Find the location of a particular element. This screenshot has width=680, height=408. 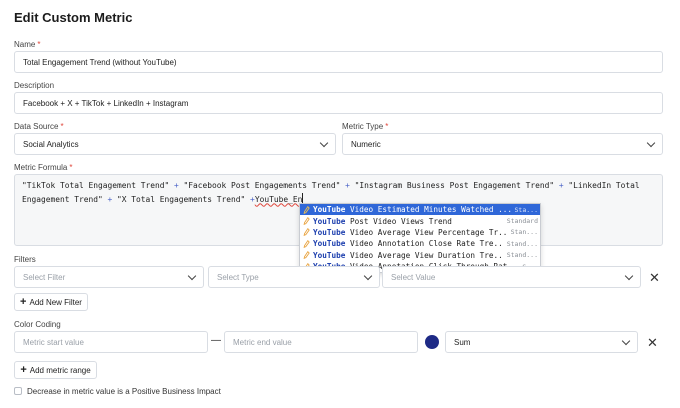

aggregation-select: Sum is located at coordinates (541, 342).